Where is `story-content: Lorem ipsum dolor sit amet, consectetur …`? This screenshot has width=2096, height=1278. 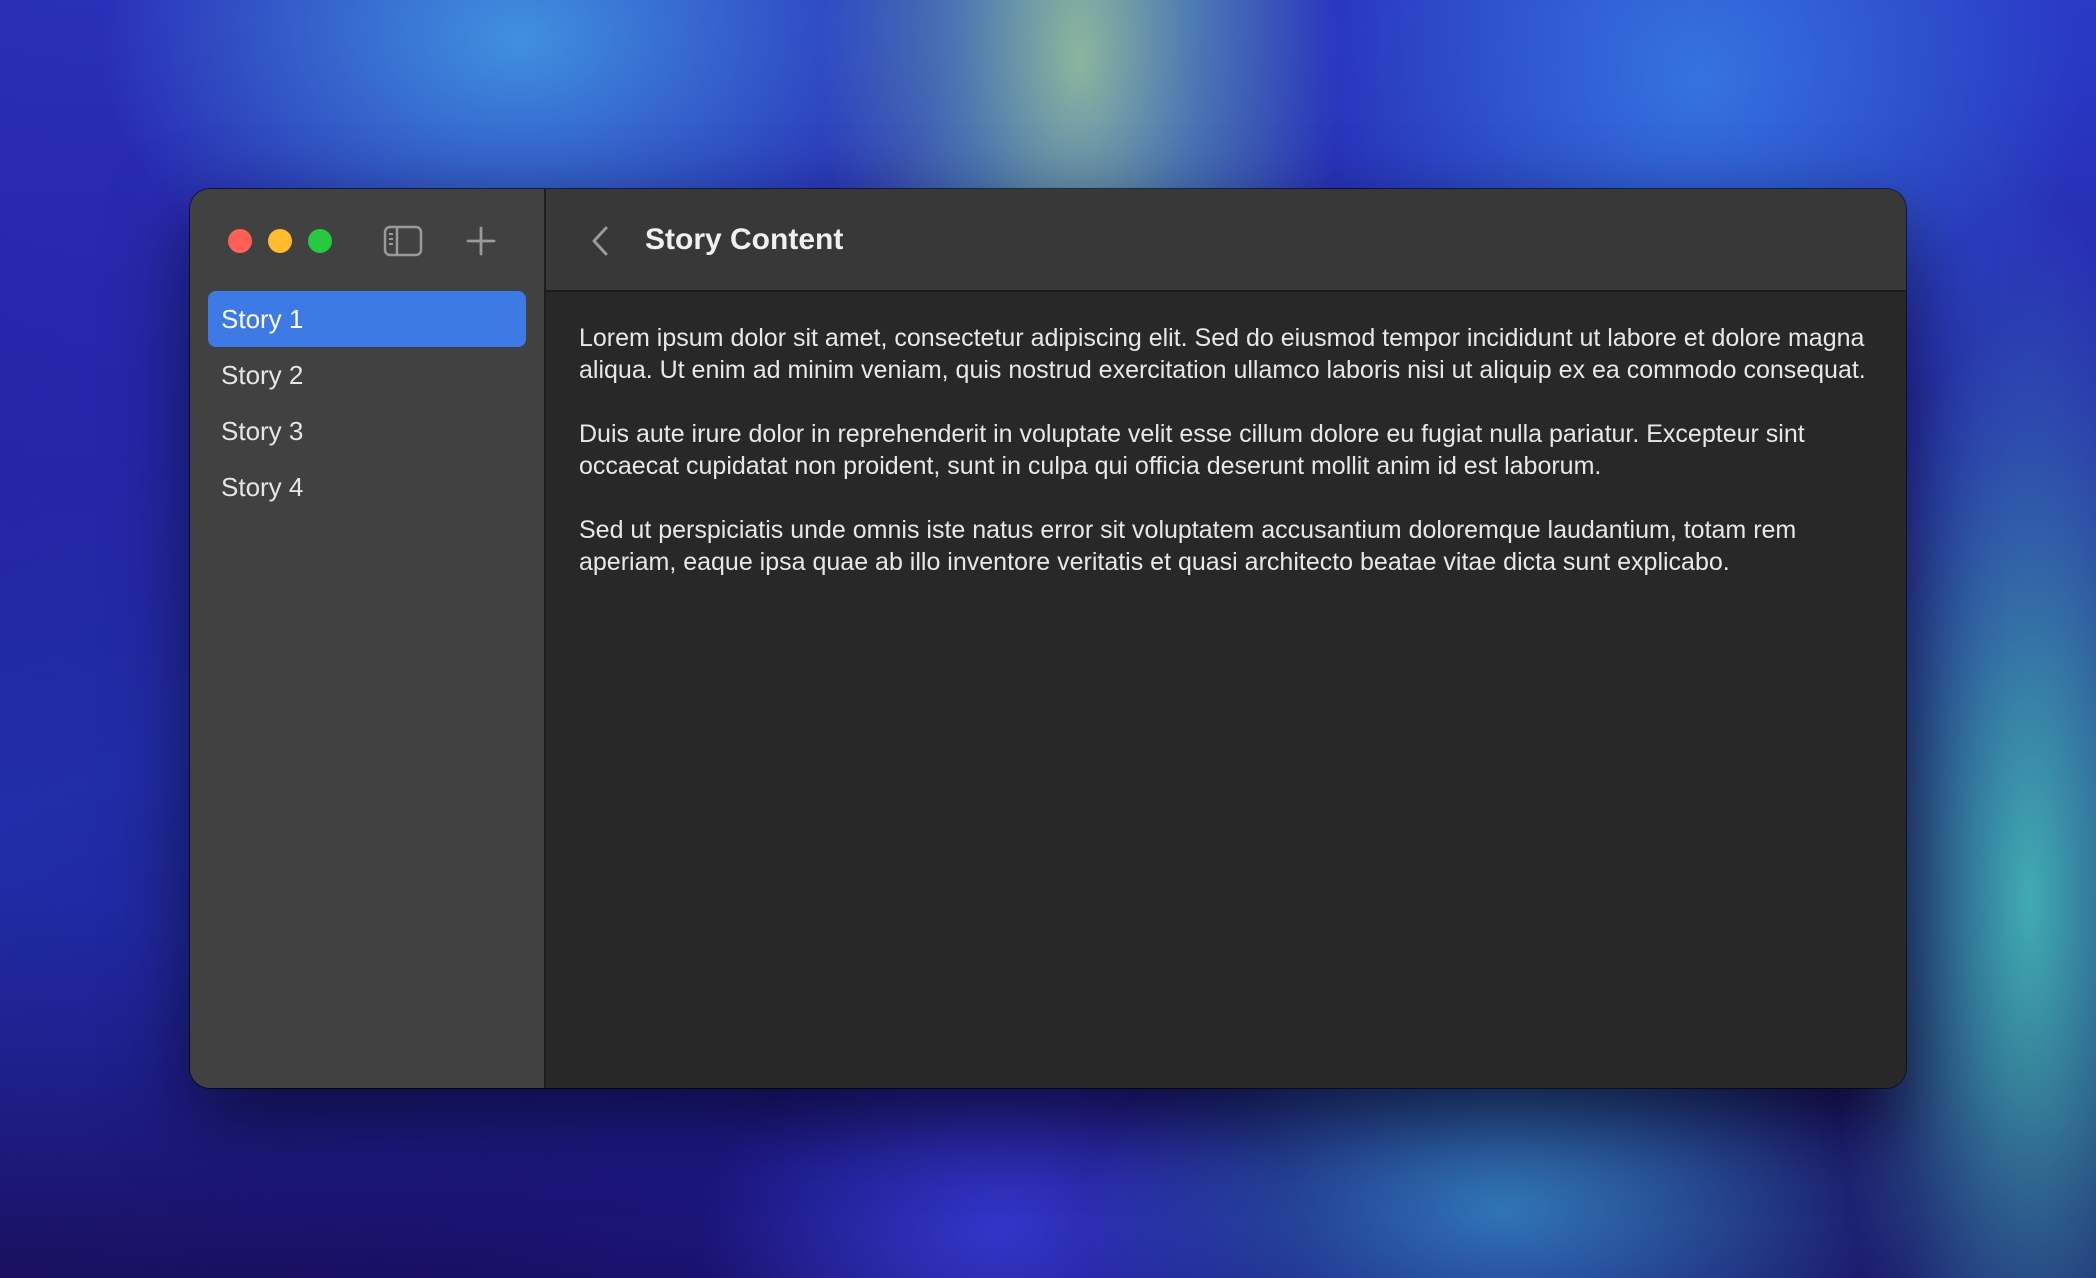
story-content: Lorem ipsum dolor sit amet, consectetur … is located at coordinates (1226, 435).